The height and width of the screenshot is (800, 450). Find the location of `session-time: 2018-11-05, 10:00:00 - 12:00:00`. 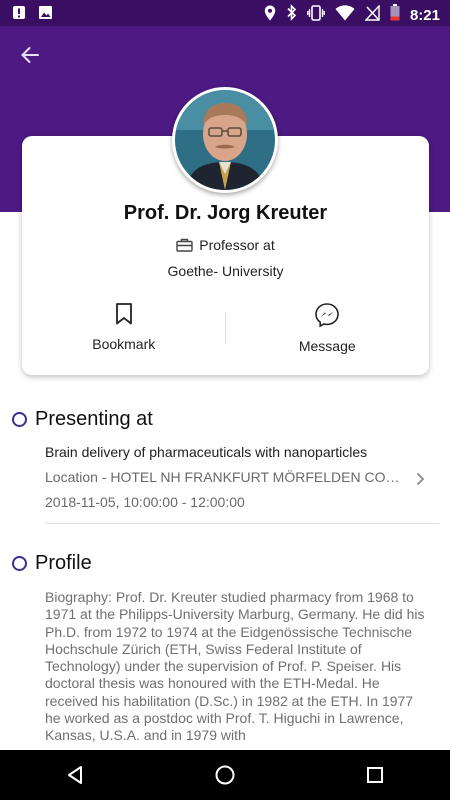

session-time: 2018-11-05, 10:00:00 - 12:00:00 is located at coordinates (145, 502).